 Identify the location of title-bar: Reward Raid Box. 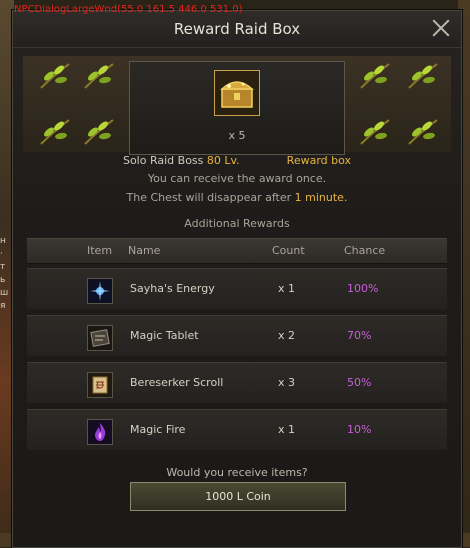
(237, 29).